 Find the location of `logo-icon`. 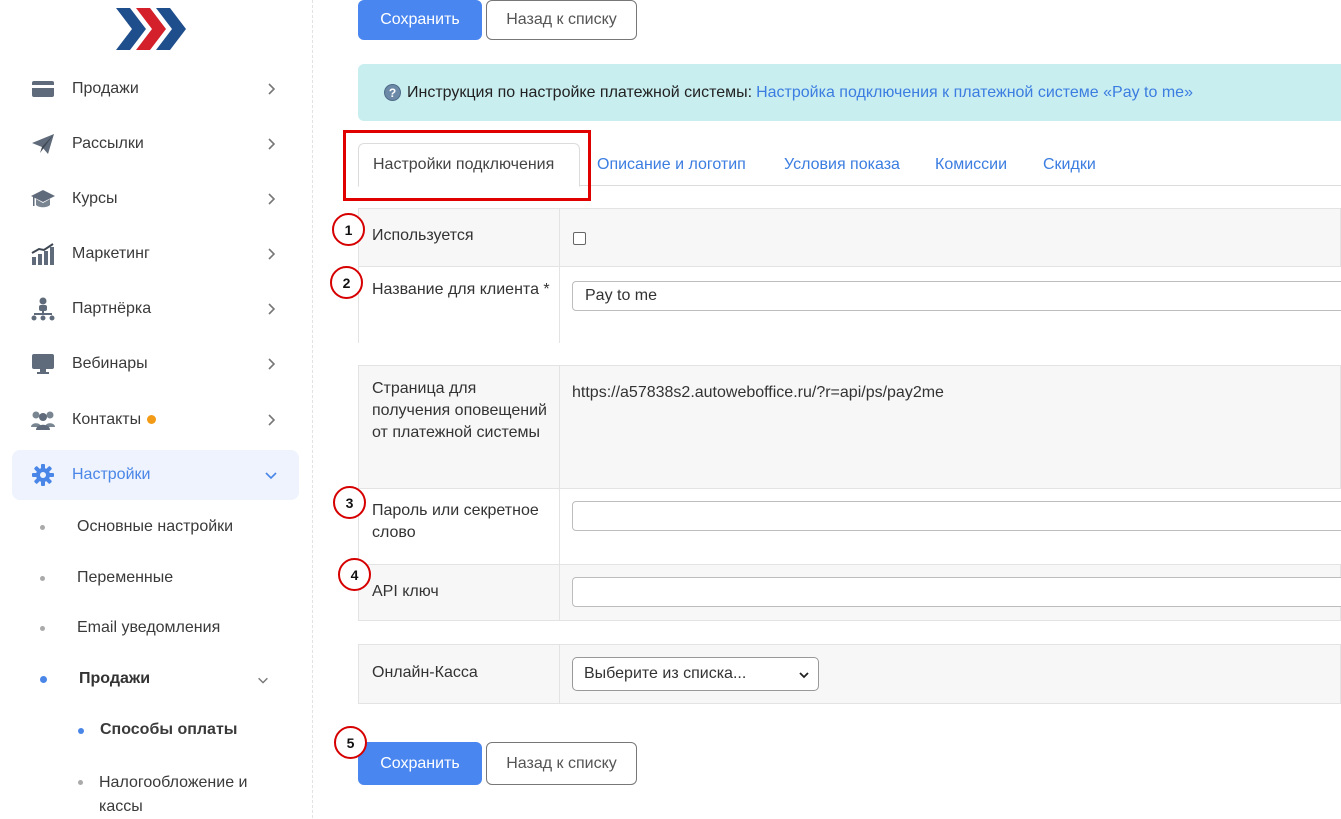

logo-icon is located at coordinates (151, 29).